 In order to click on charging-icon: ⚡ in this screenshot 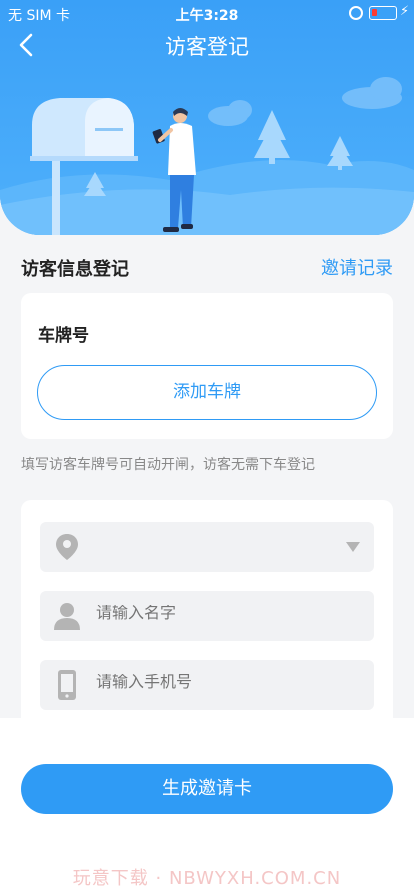, I will do `click(405, 11)`.